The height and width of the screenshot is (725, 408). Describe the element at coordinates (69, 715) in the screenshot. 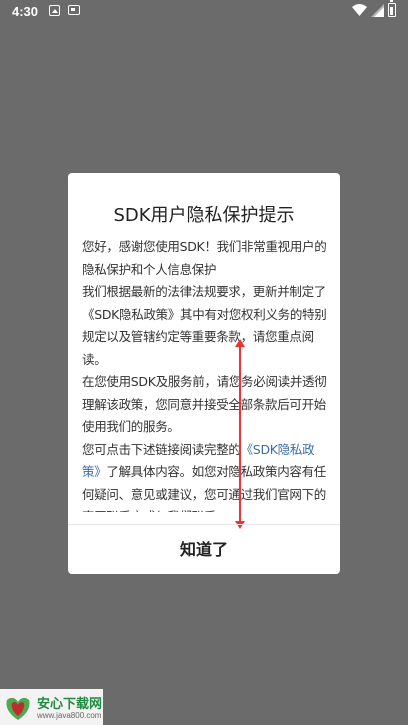

I see `watermark-url: www.java800.com` at that location.